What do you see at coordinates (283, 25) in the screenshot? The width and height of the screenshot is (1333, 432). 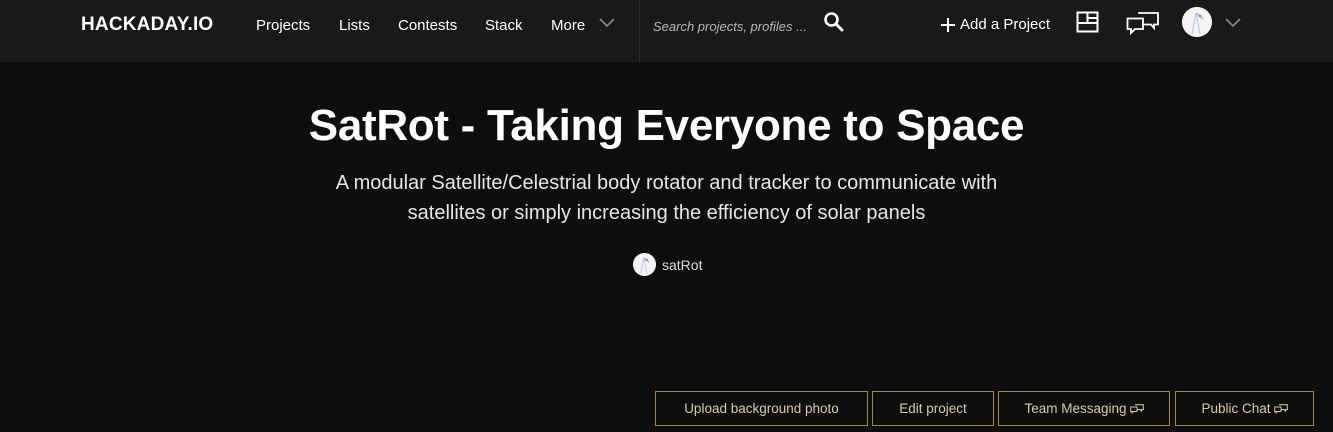 I see `nav-projects: Projects` at bounding box center [283, 25].